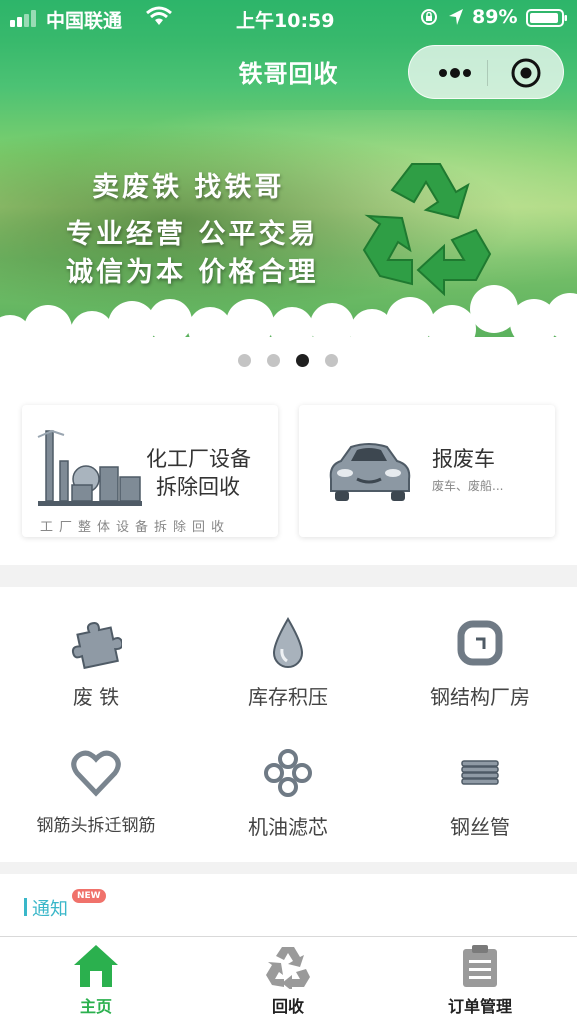  Describe the element at coordinates (192, 272) in the screenshot. I see `banner-slogan-line3: 诚信为本 价格合理` at that location.